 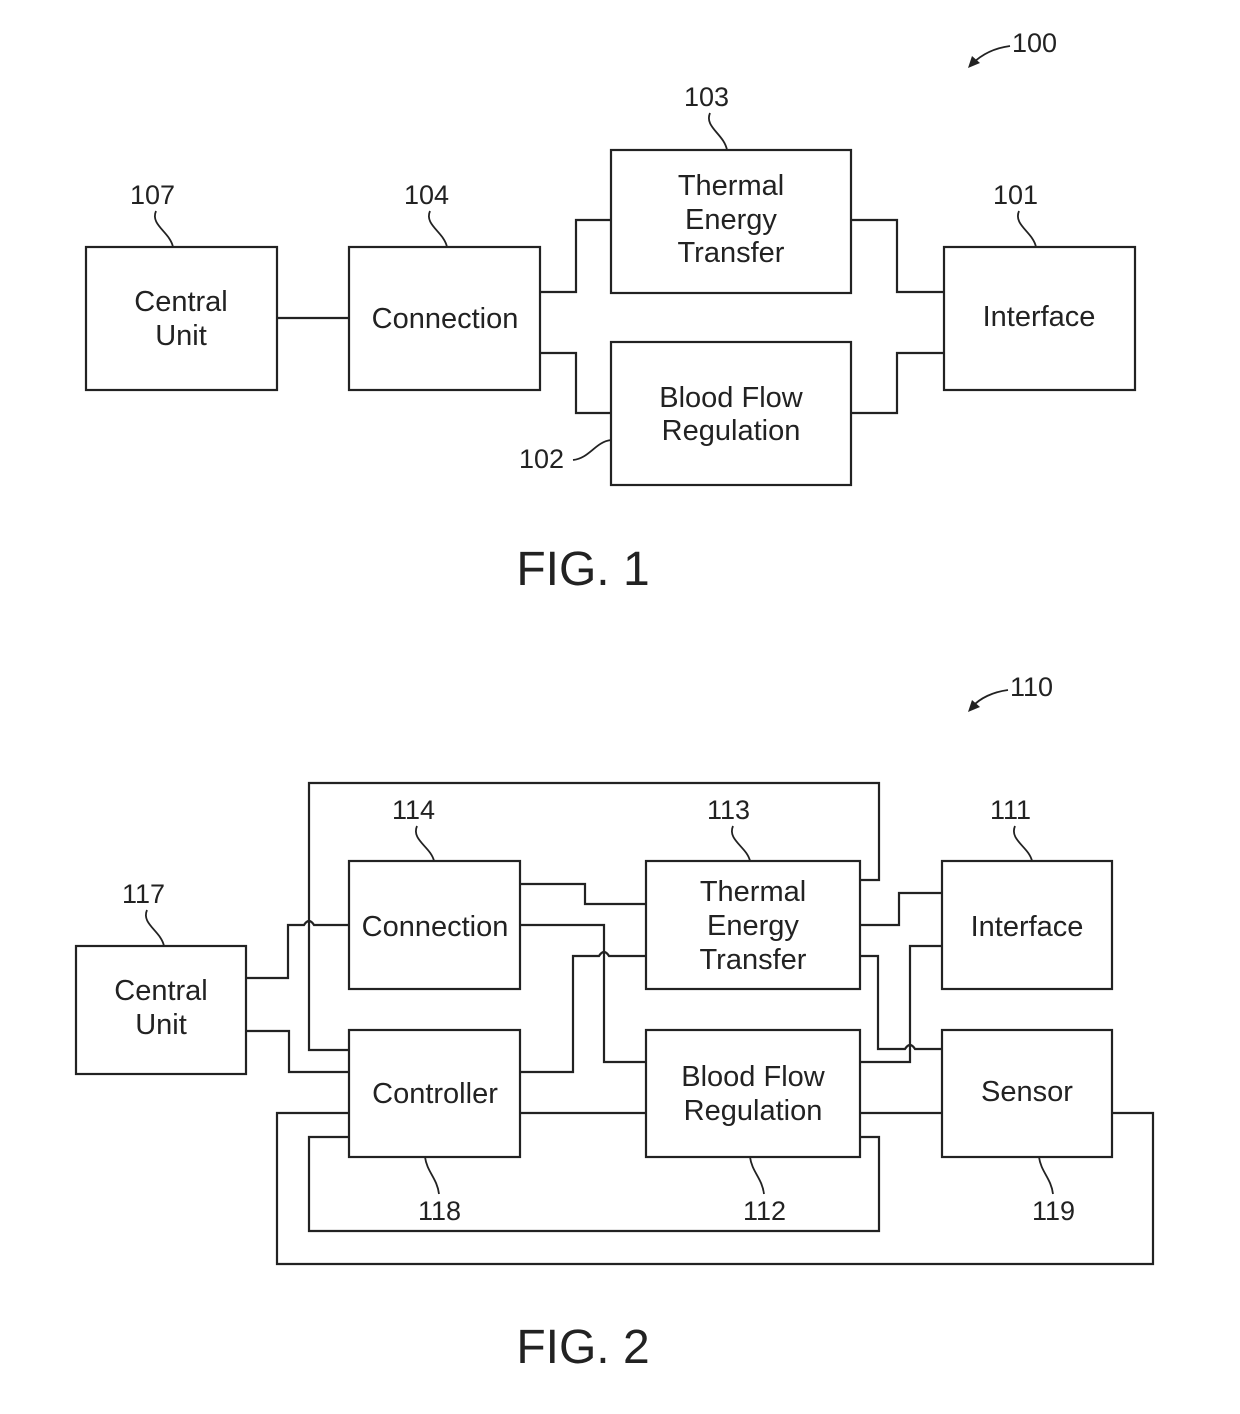 What do you see at coordinates (143, 894) in the screenshot?
I see `ref-central-unit: 117` at bounding box center [143, 894].